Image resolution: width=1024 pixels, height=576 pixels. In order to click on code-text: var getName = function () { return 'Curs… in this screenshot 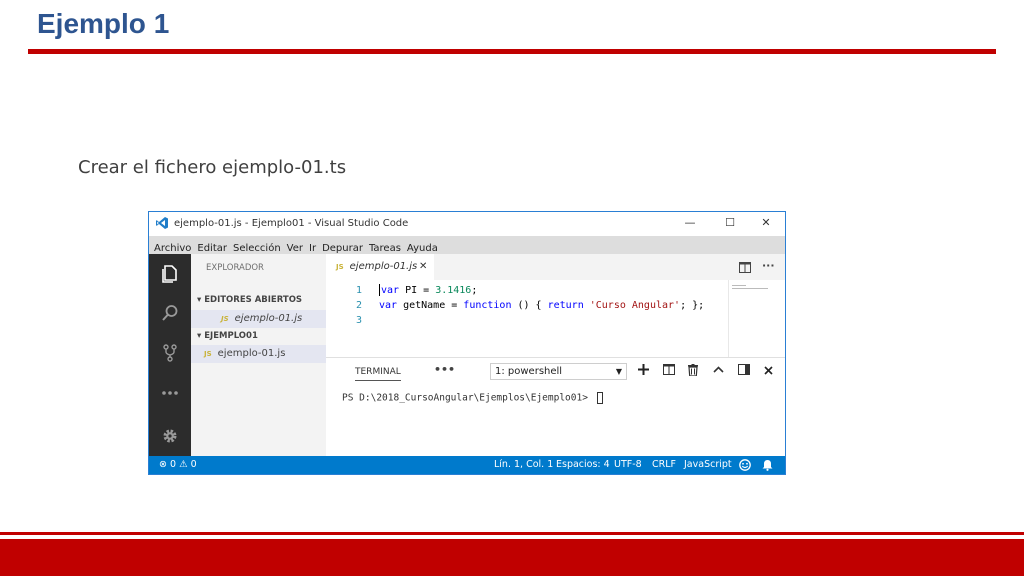, I will do `click(542, 305)`.